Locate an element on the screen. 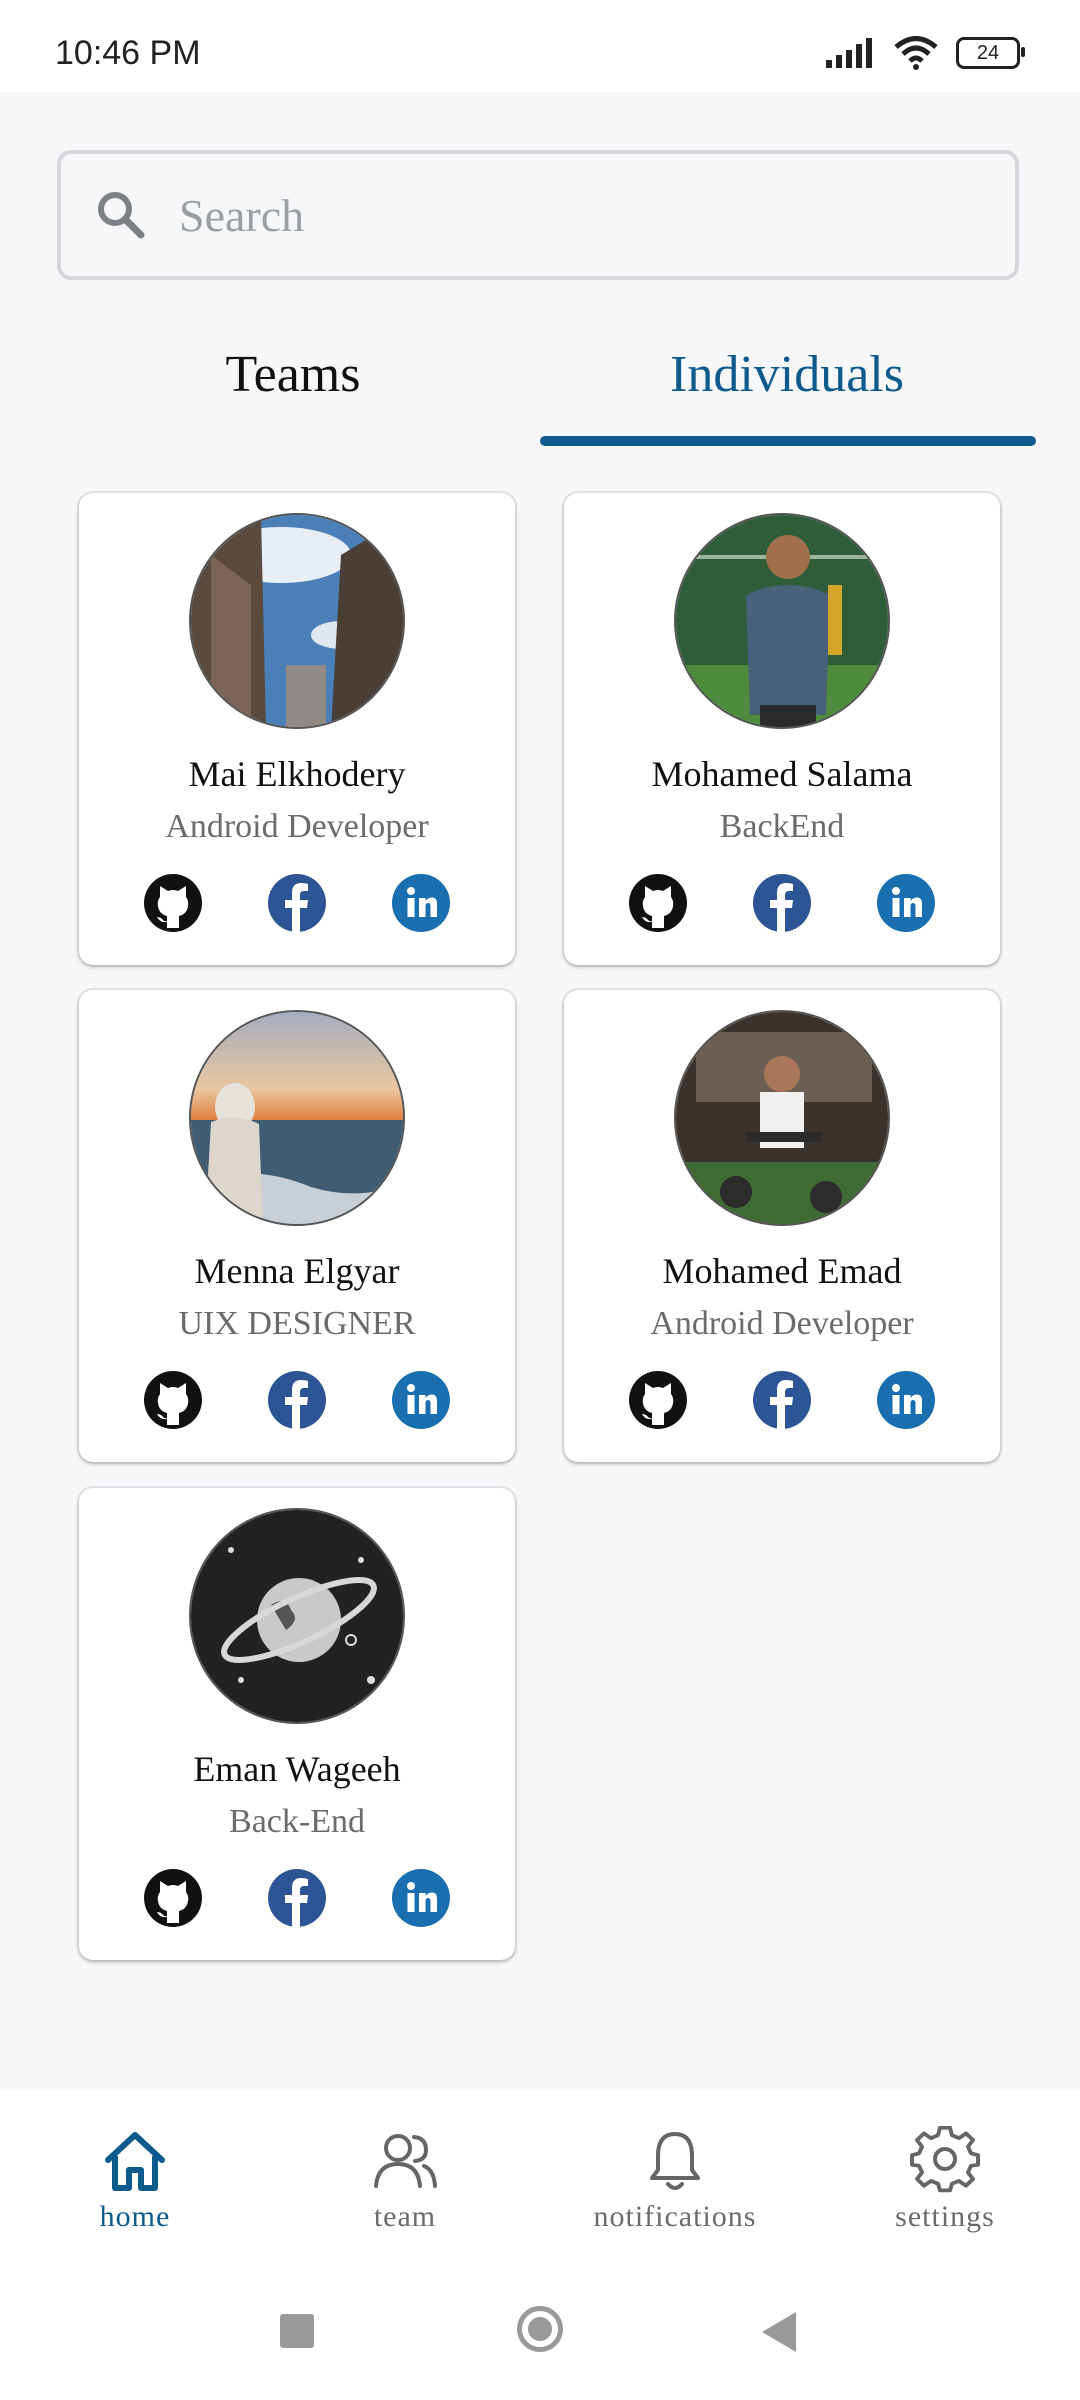 This screenshot has width=1080, height=2400. battery-icon: 24 is located at coordinates (990, 53).